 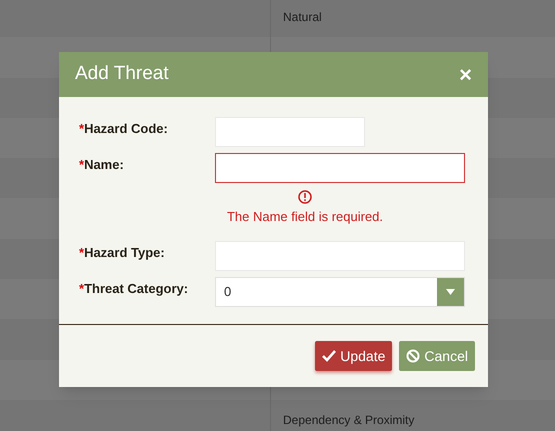 What do you see at coordinates (413, 356) in the screenshot?
I see `cancel-icon` at bounding box center [413, 356].